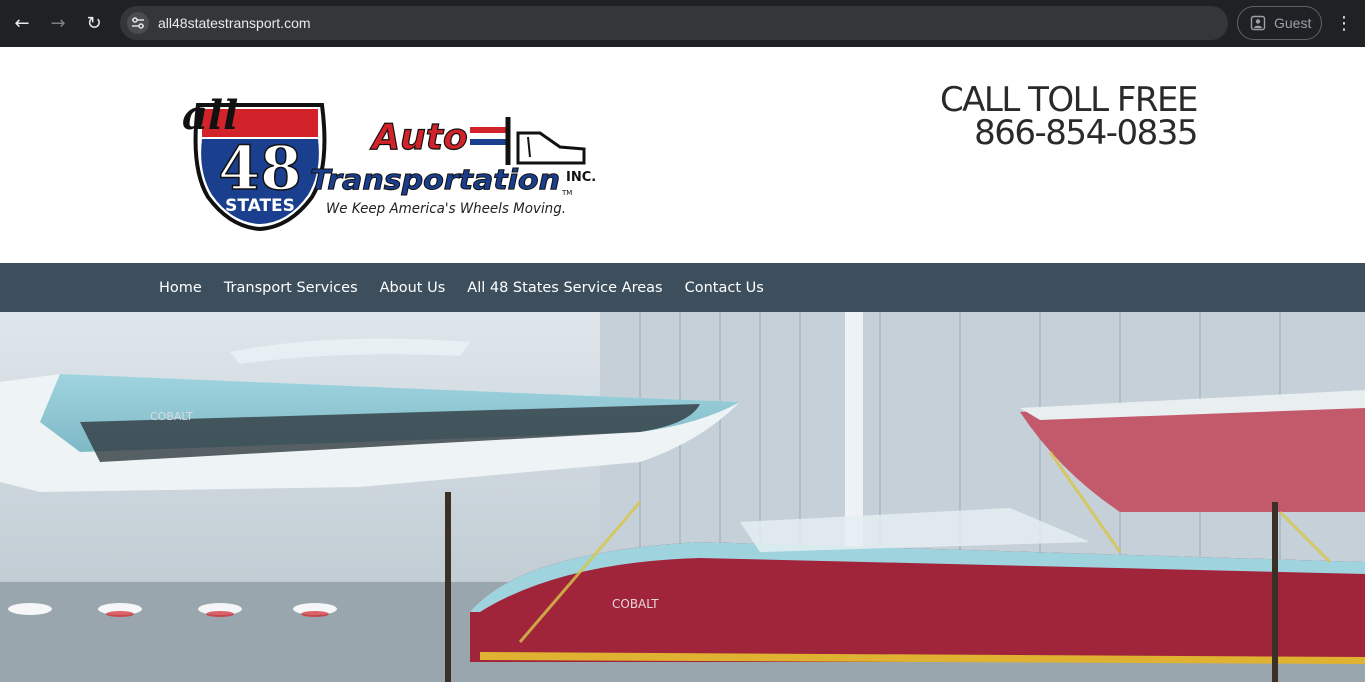 The height and width of the screenshot is (682, 1365). I want to click on browser-toolbar: ← → ↻ all48statestransport.com Guest ⋮, so click(682, 23).